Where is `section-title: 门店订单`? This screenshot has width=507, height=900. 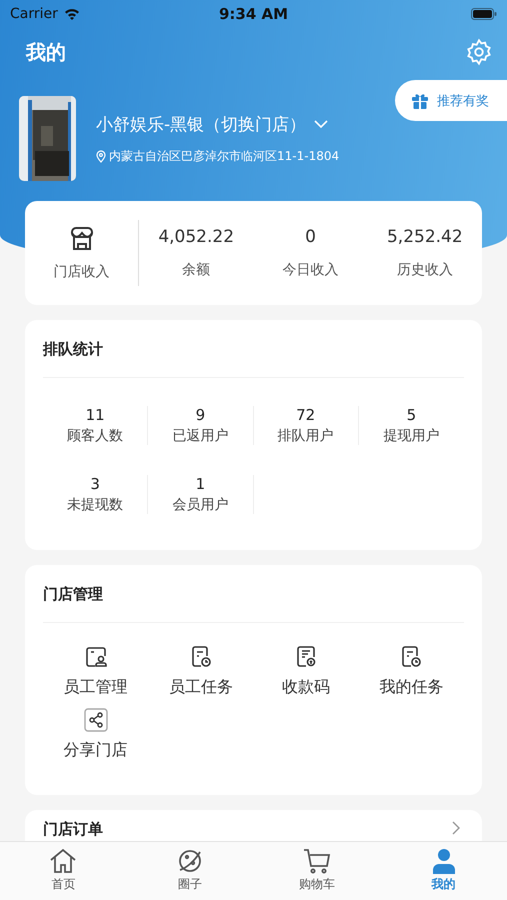 section-title: 门店订单 is located at coordinates (73, 829).